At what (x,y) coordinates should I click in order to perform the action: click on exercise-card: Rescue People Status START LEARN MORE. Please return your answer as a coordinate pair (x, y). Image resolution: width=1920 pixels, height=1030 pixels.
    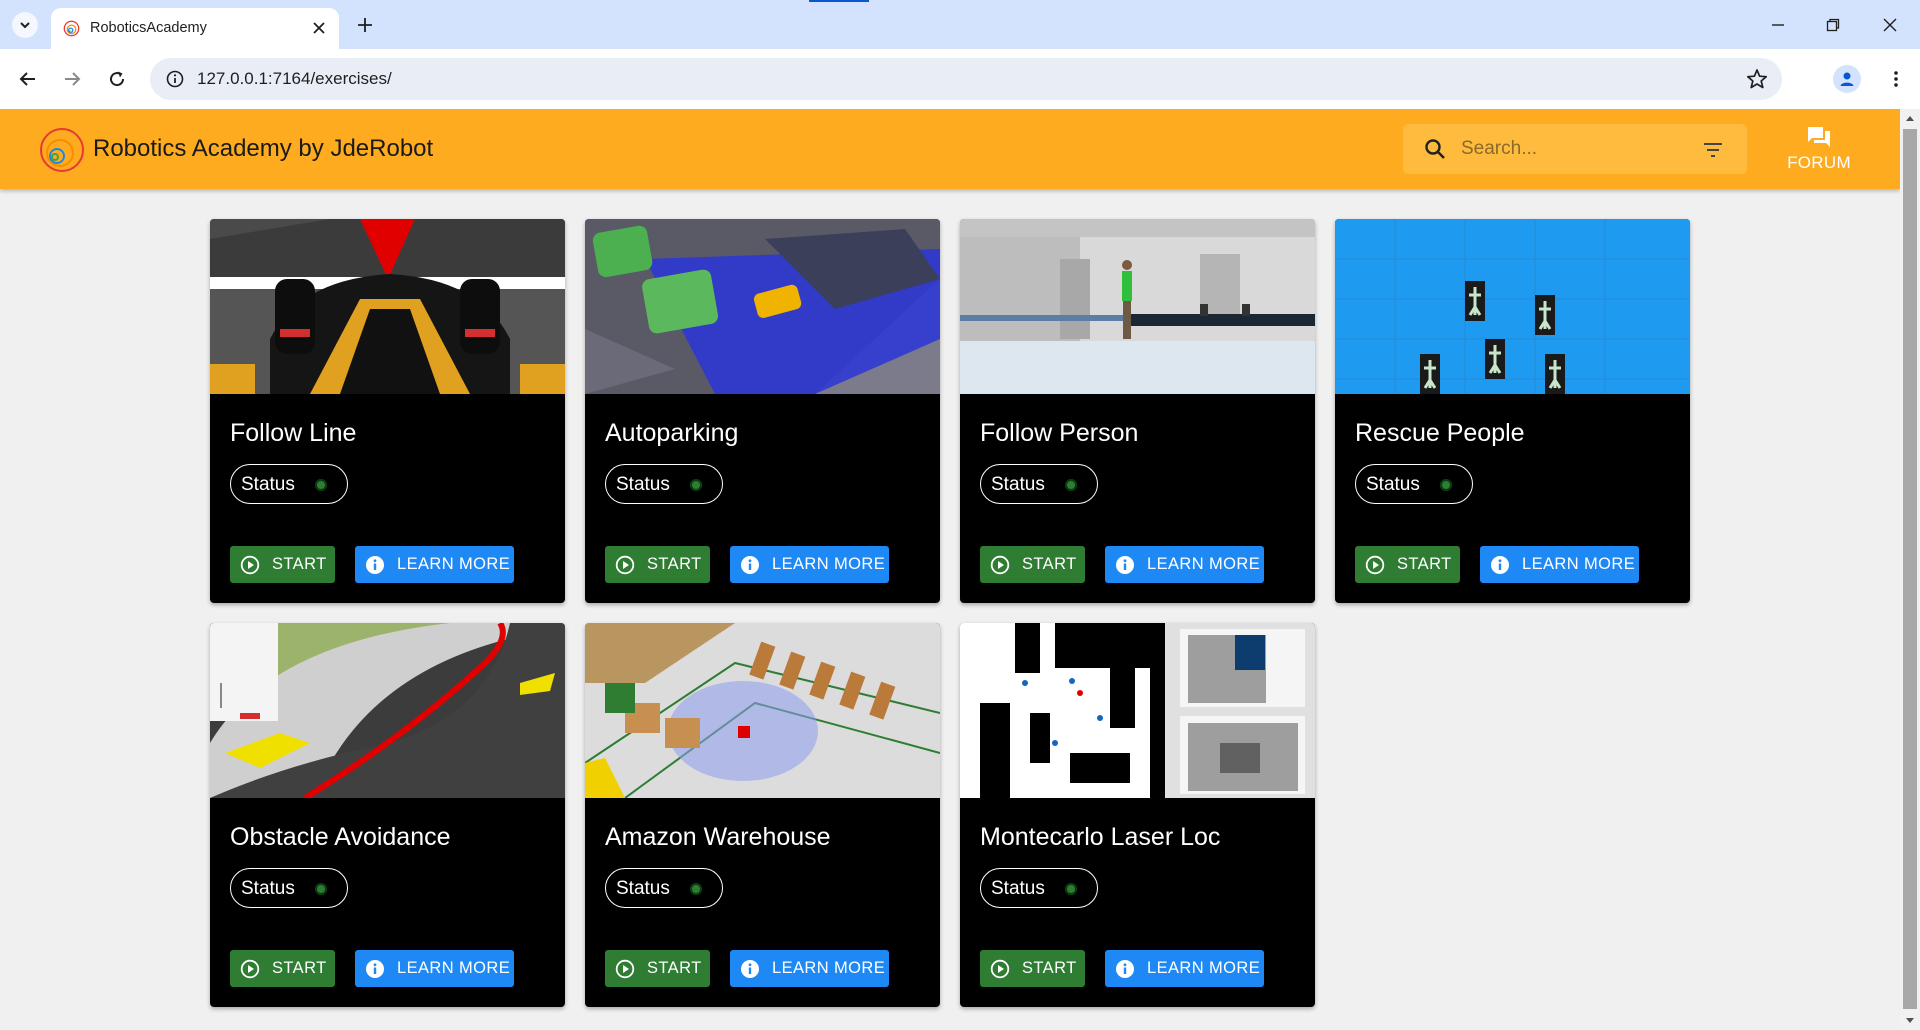
    Looking at the image, I should click on (1512, 411).